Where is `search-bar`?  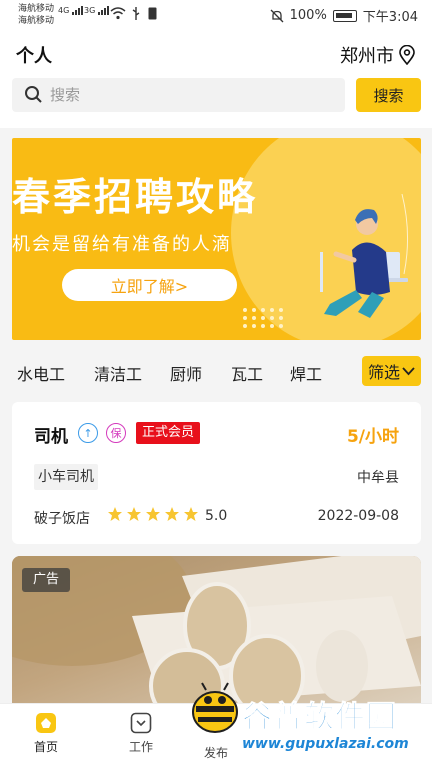
search-bar is located at coordinates (178, 95).